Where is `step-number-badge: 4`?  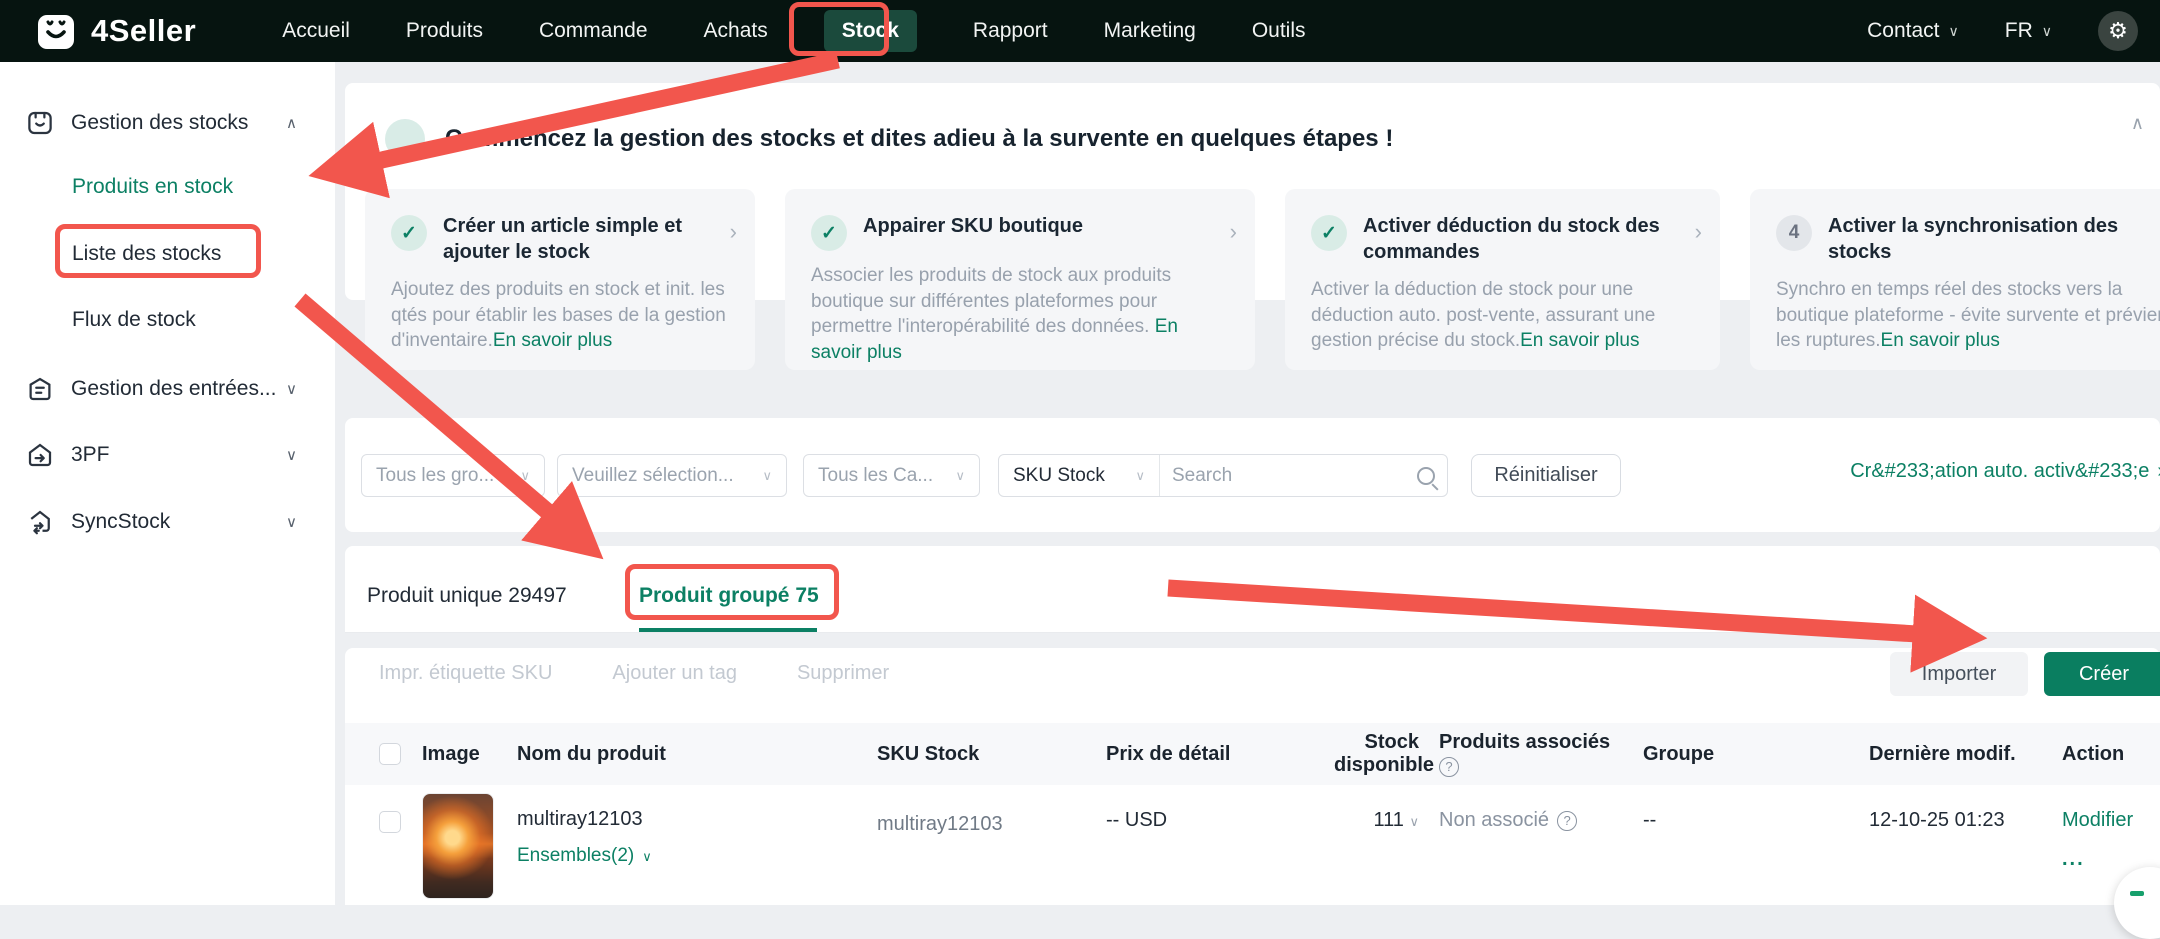 step-number-badge: 4 is located at coordinates (1794, 233).